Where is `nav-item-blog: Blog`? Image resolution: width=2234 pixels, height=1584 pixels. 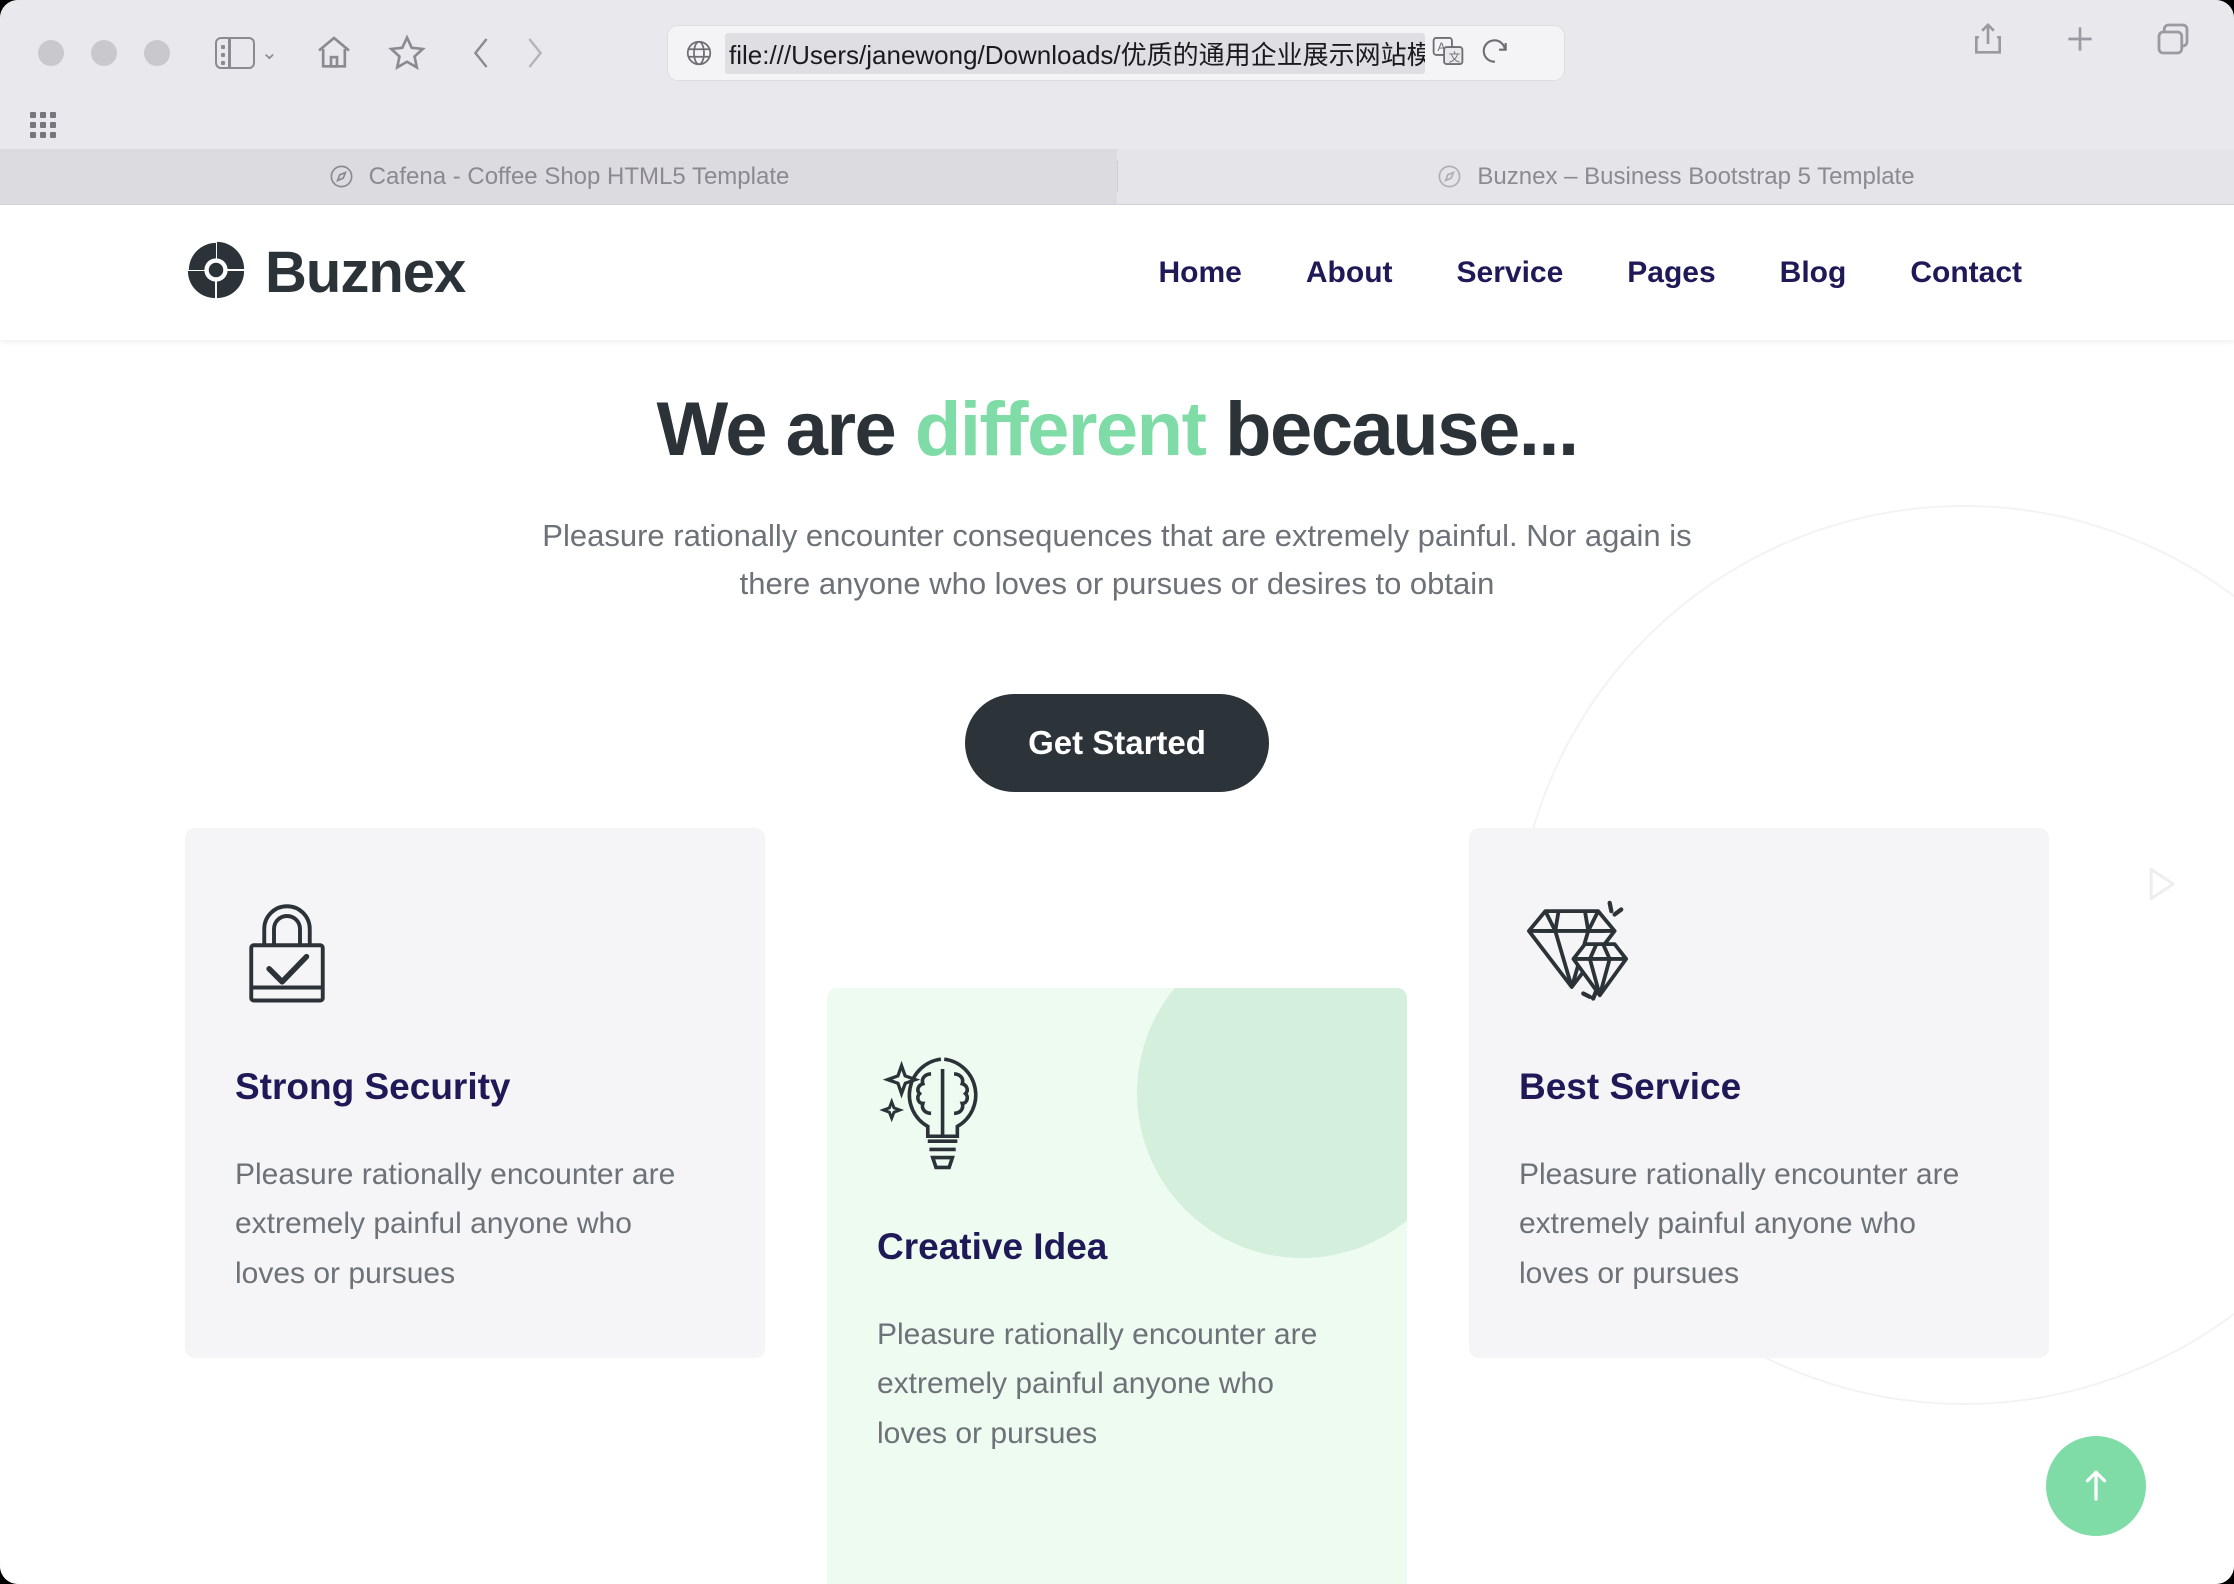
nav-item-blog: Blog is located at coordinates (1813, 273).